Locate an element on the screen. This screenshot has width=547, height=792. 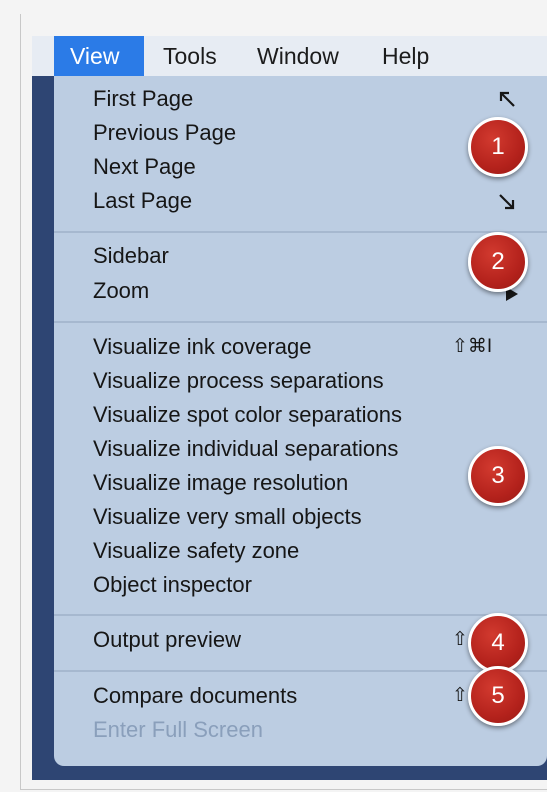
menu-bar: View Tools Window Help is located at coordinates (289, 56).